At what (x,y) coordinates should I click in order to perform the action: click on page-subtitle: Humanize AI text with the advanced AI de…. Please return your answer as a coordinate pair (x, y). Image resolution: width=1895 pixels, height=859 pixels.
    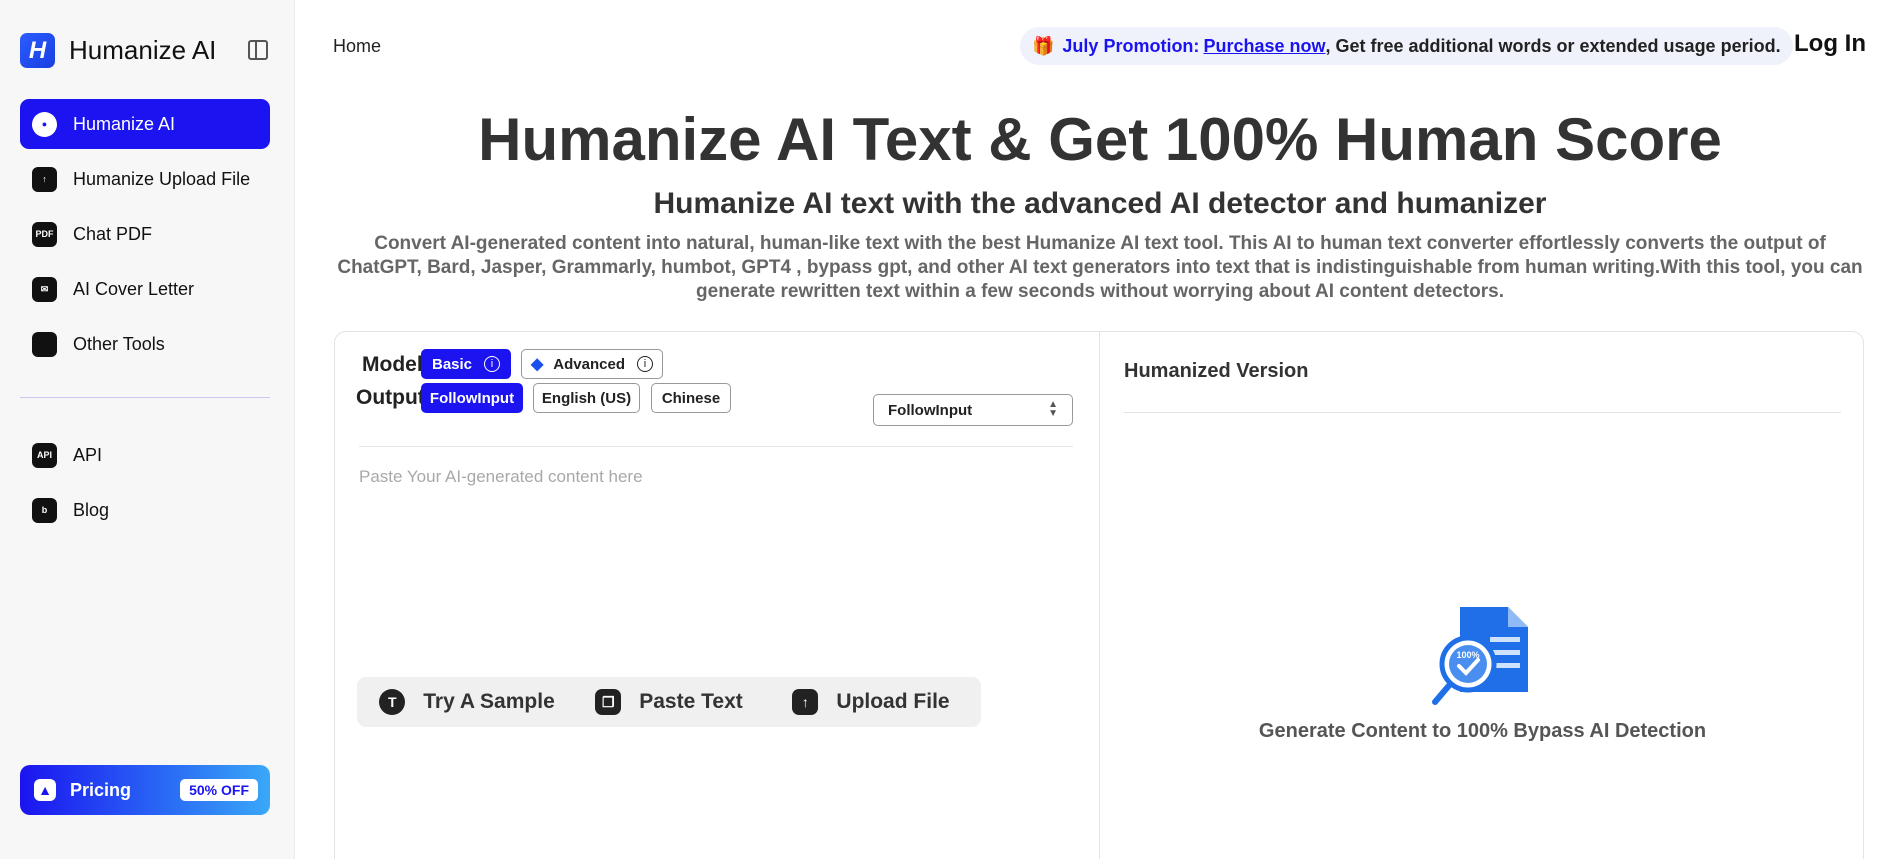
    Looking at the image, I should click on (1100, 203).